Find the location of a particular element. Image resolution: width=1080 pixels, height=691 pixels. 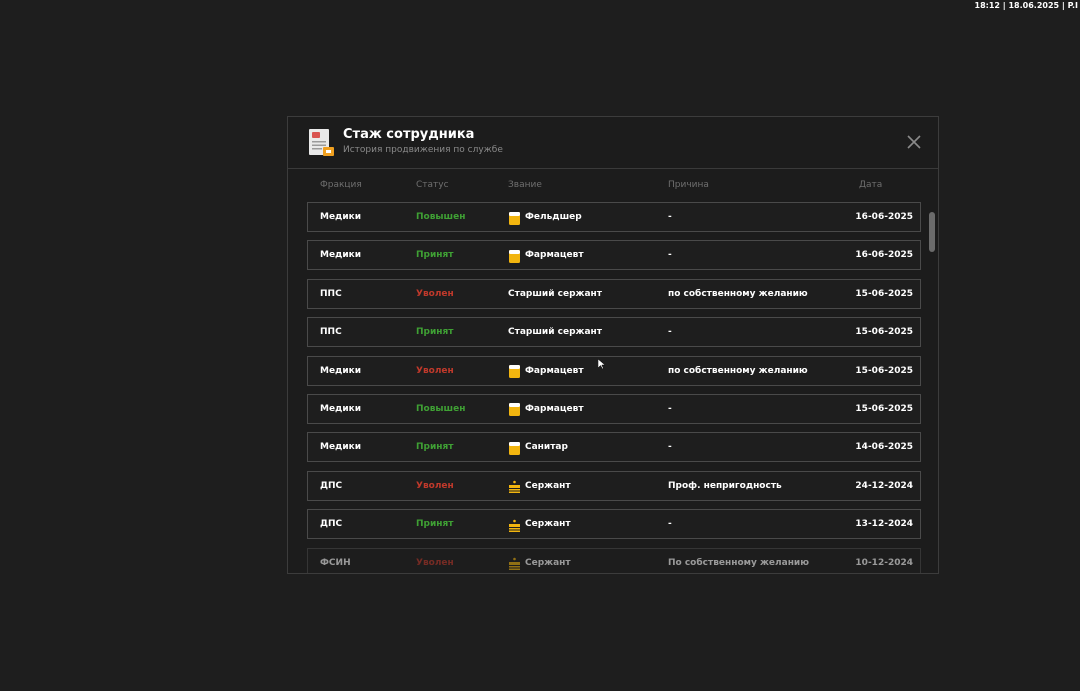

clock-date-display: 18:12 | 18.06.2025 | P.I is located at coordinates (1026, 5).